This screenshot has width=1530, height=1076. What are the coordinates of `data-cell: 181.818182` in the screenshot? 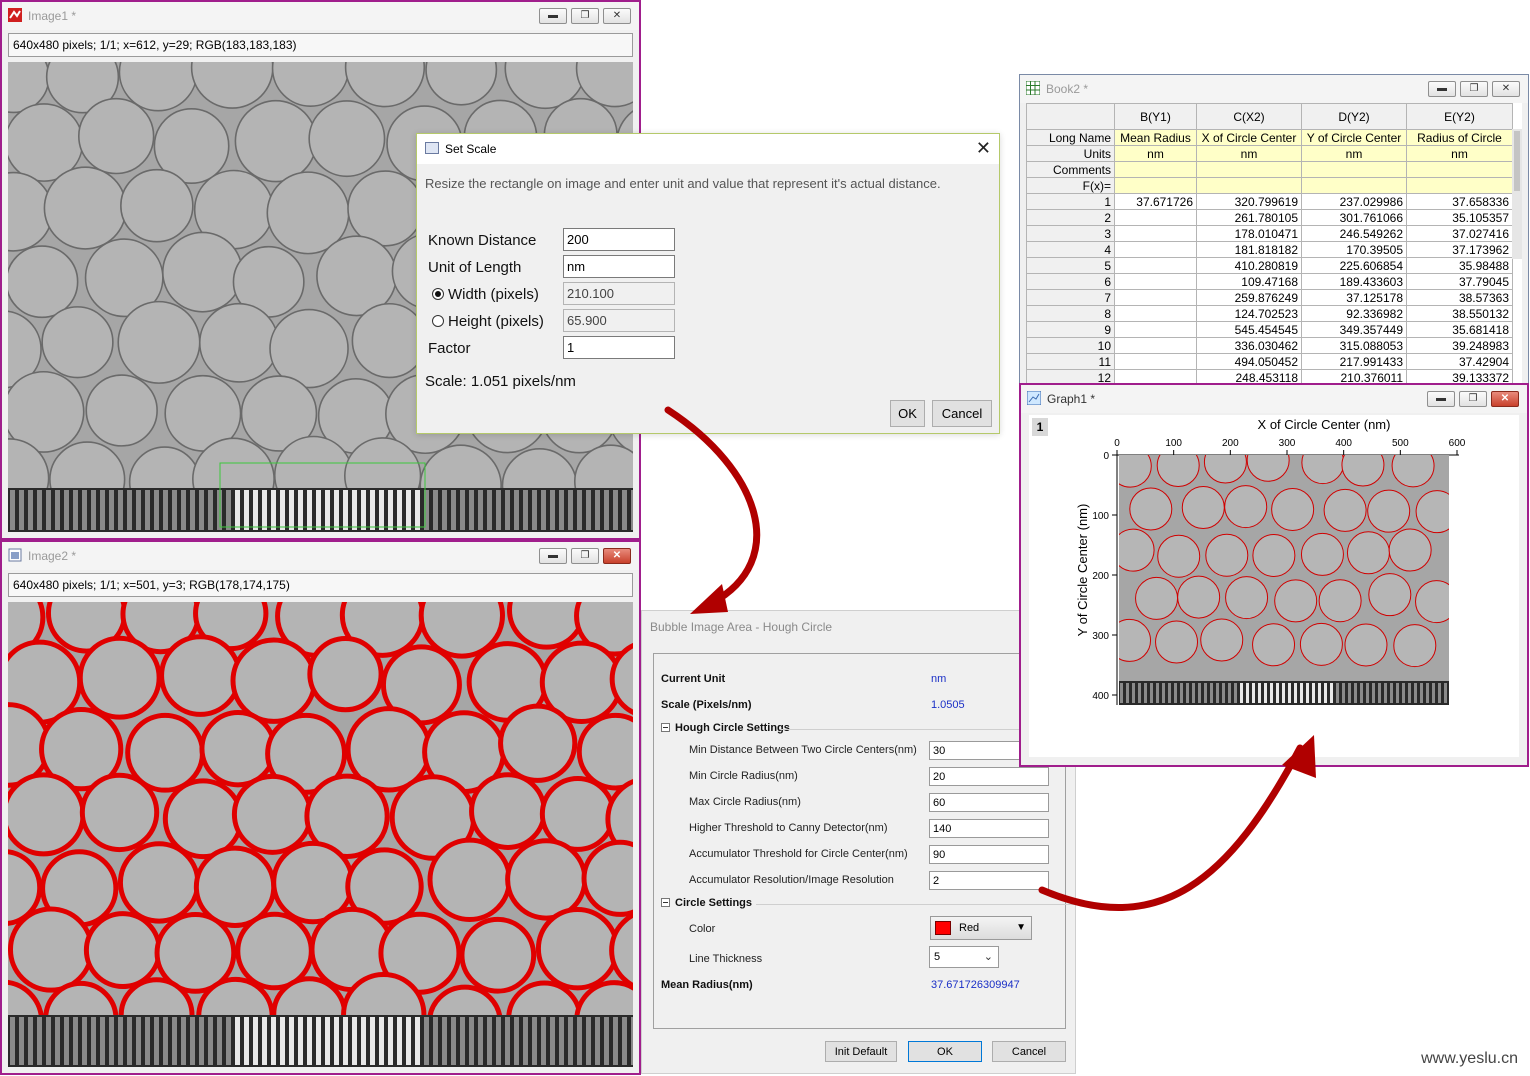 It's located at (1249, 249).